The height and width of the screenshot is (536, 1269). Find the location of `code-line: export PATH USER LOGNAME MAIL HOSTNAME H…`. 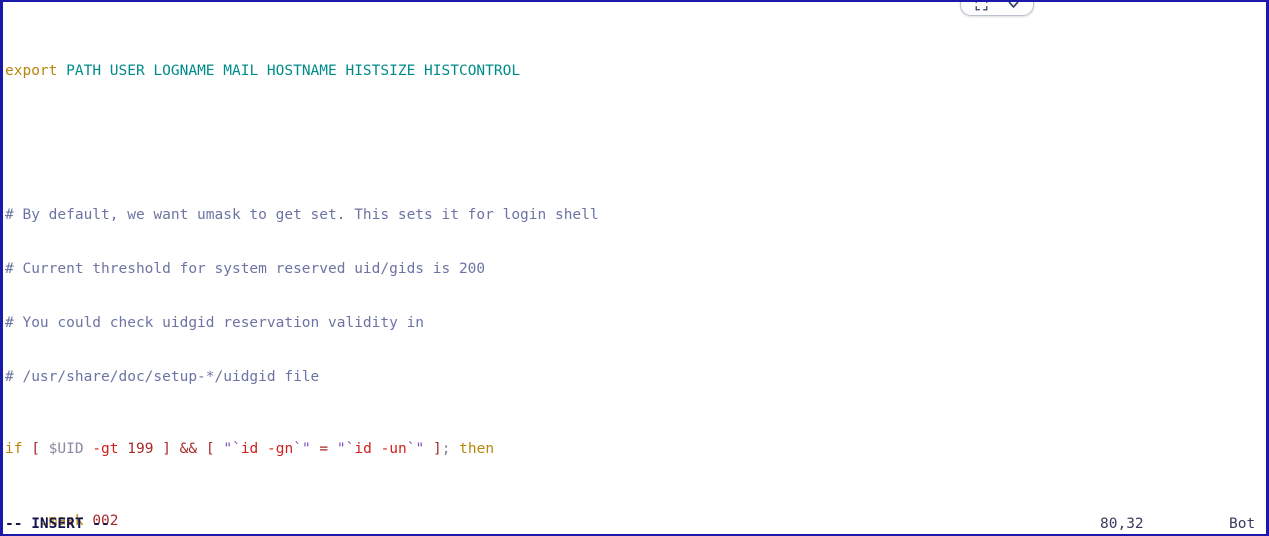

code-line: export PATH USER LOGNAME MAIL HOSTNAME H… is located at coordinates (634, 71).